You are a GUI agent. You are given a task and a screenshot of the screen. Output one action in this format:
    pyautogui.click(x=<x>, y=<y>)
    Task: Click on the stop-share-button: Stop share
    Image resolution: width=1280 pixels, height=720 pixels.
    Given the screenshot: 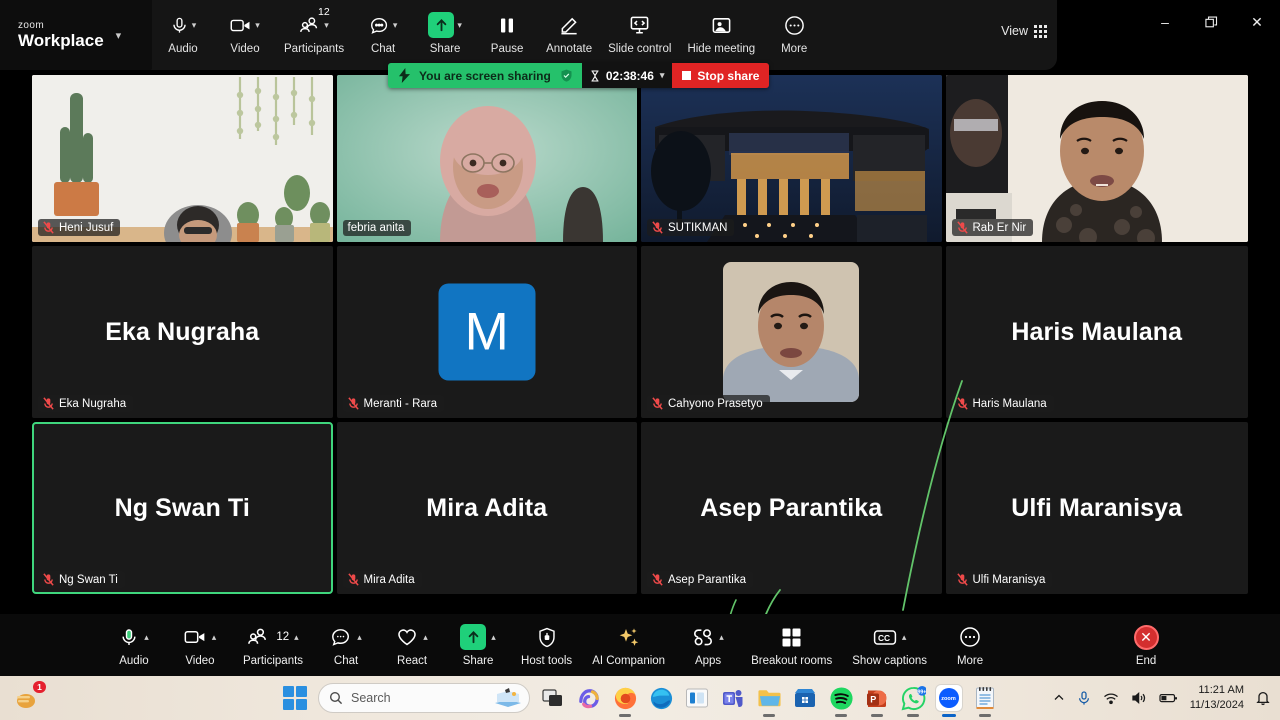 What is the action you would take?
    pyautogui.click(x=721, y=75)
    